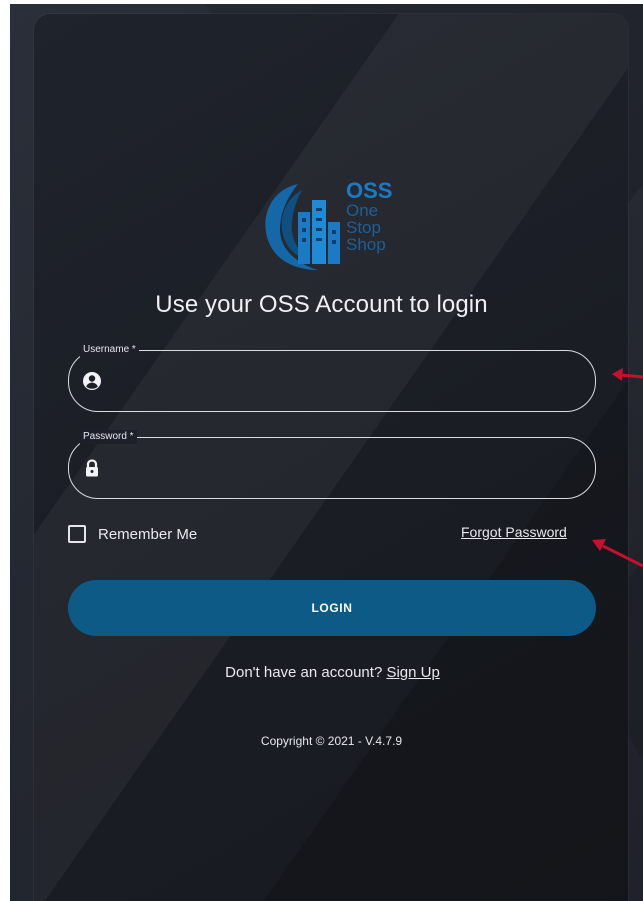 The image size is (643, 901). I want to click on logo-wordmark: OSS One Stop Shop, so click(369, 216).